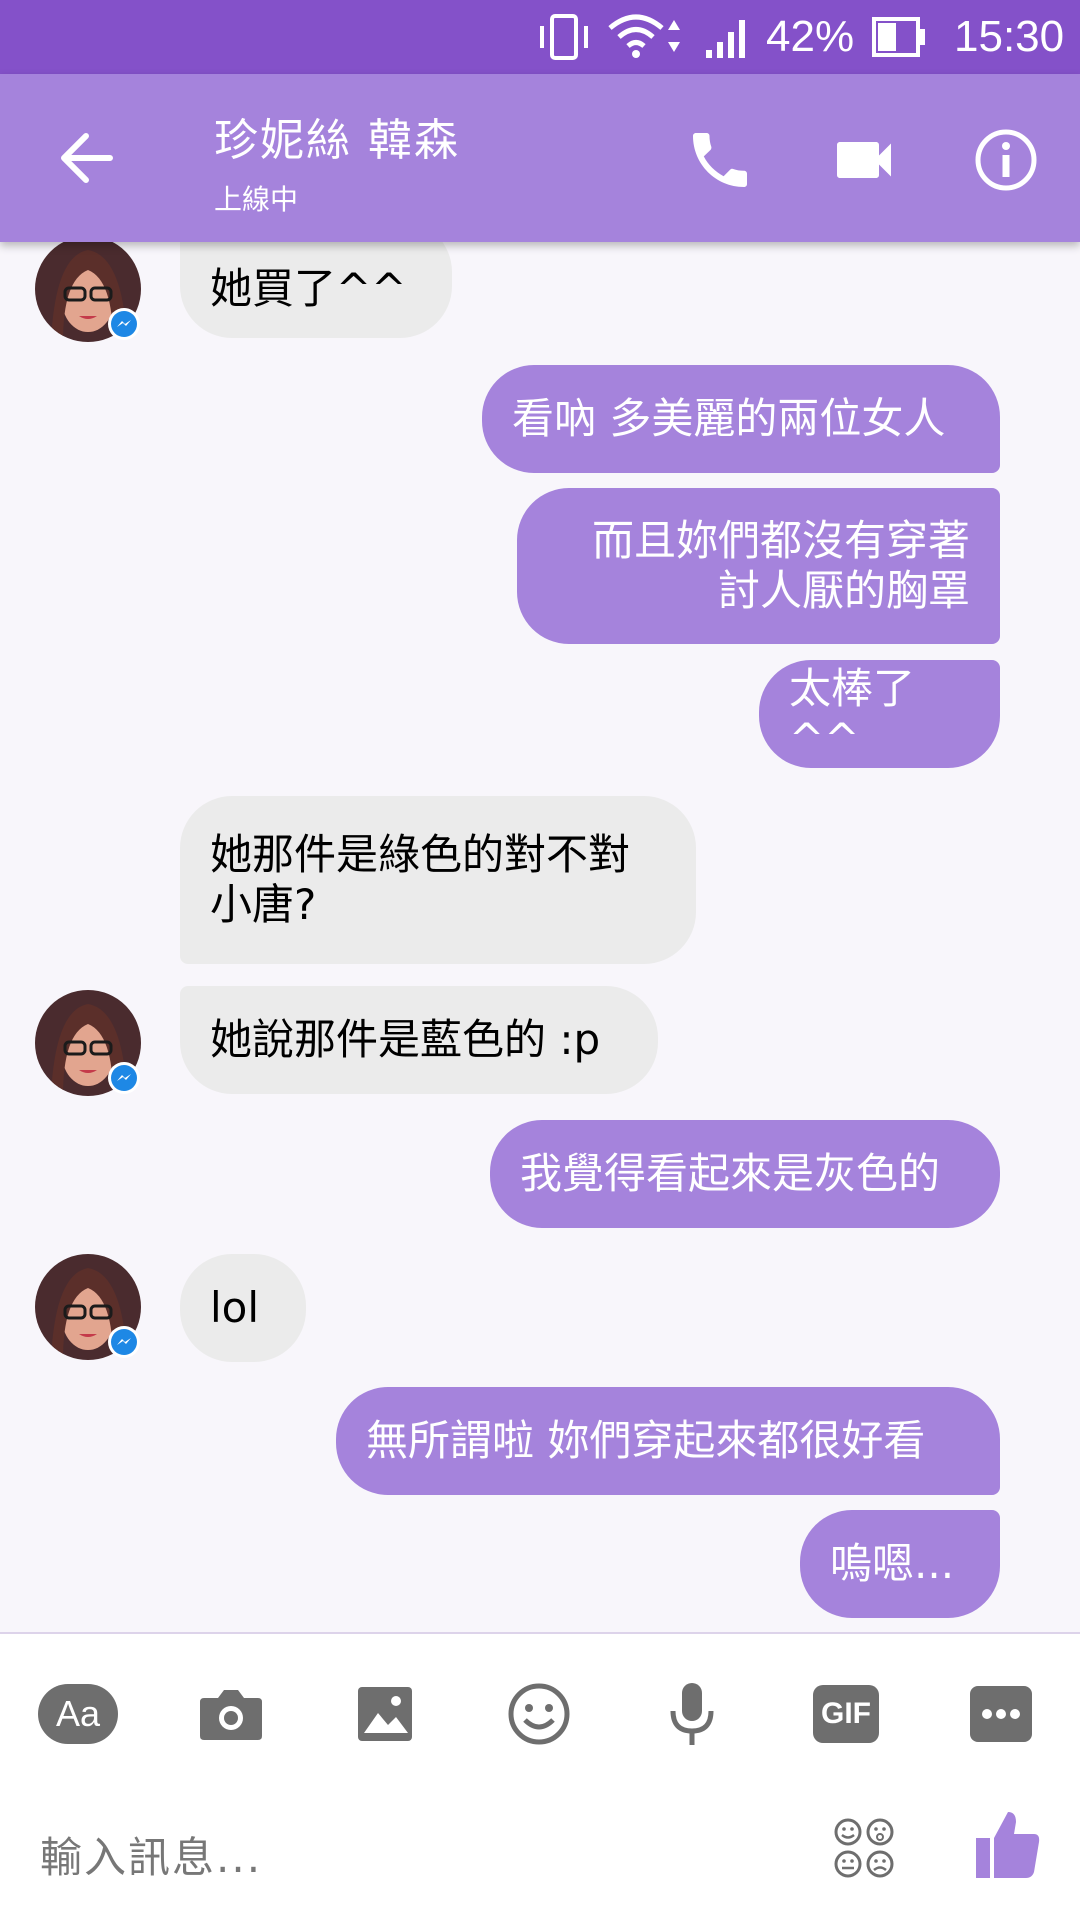 This screenshot has width=1080, height=1920. What do you see at coordinates (900, 37) in the screenshot?
I see `battery-icon` at bounding box center [900, 37].